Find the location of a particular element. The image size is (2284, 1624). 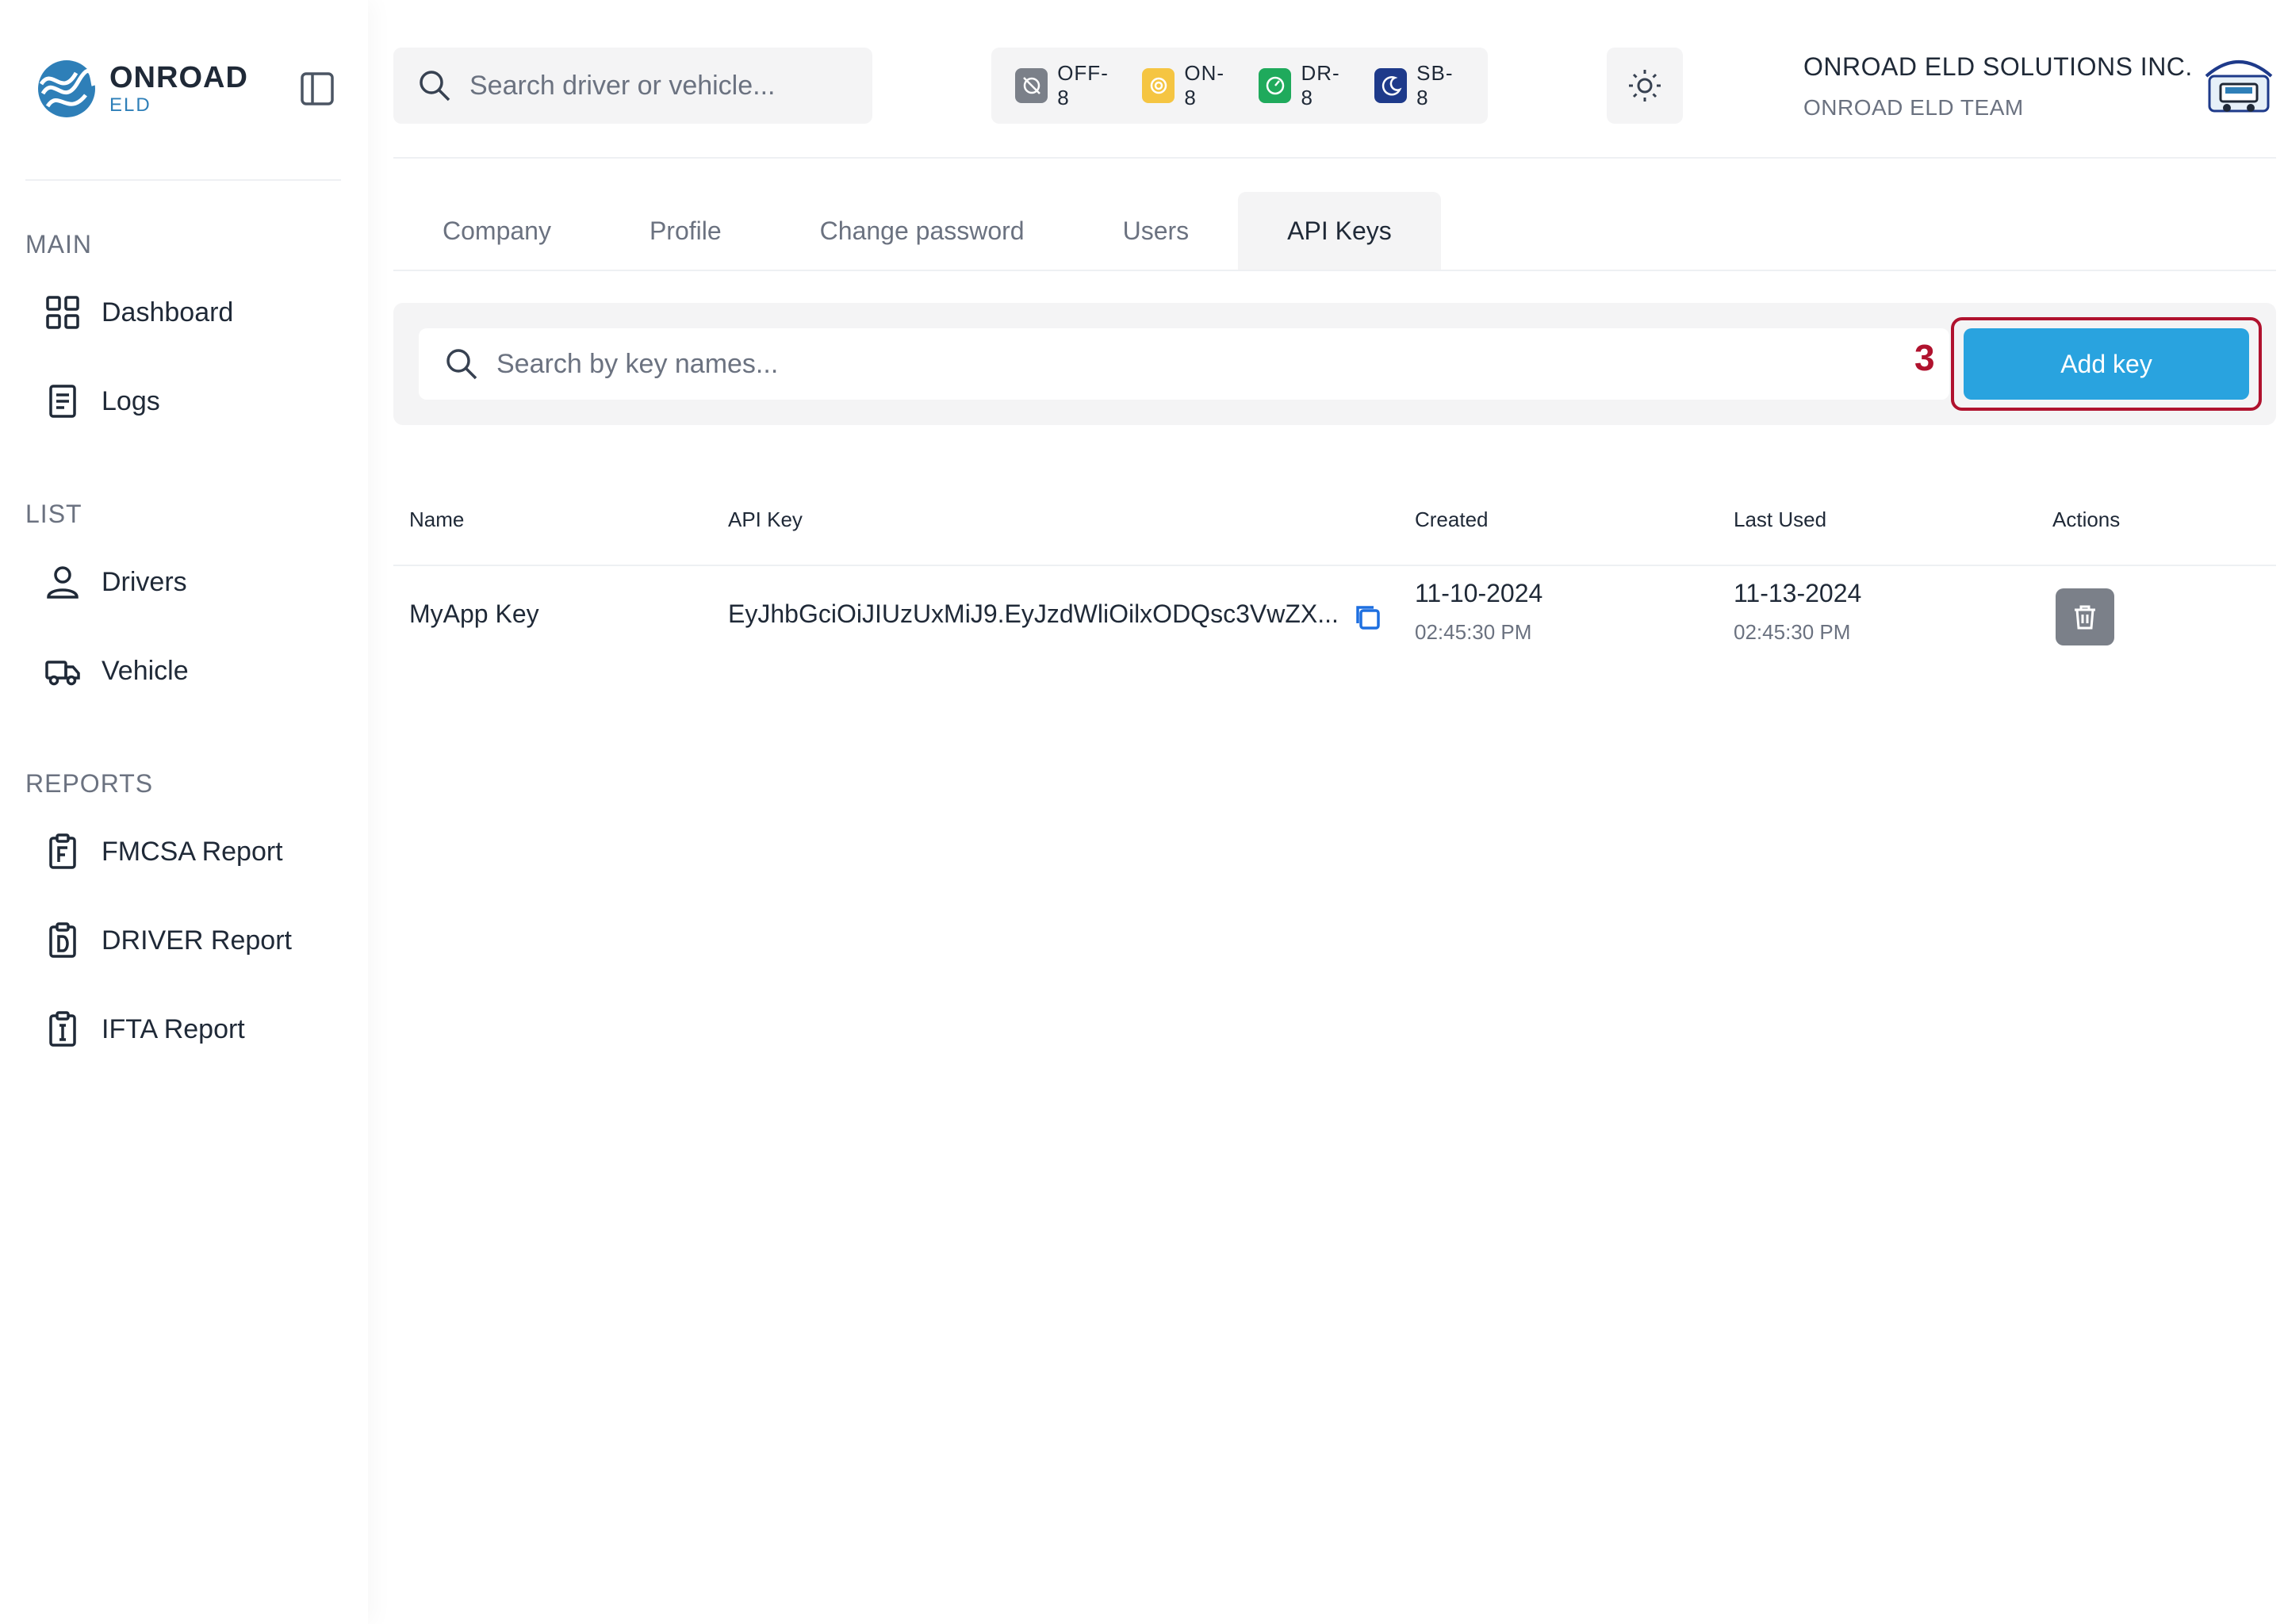

company-name: ONROAD ELD SOLUTIONS INC. is located at coordinates (1998, 66).